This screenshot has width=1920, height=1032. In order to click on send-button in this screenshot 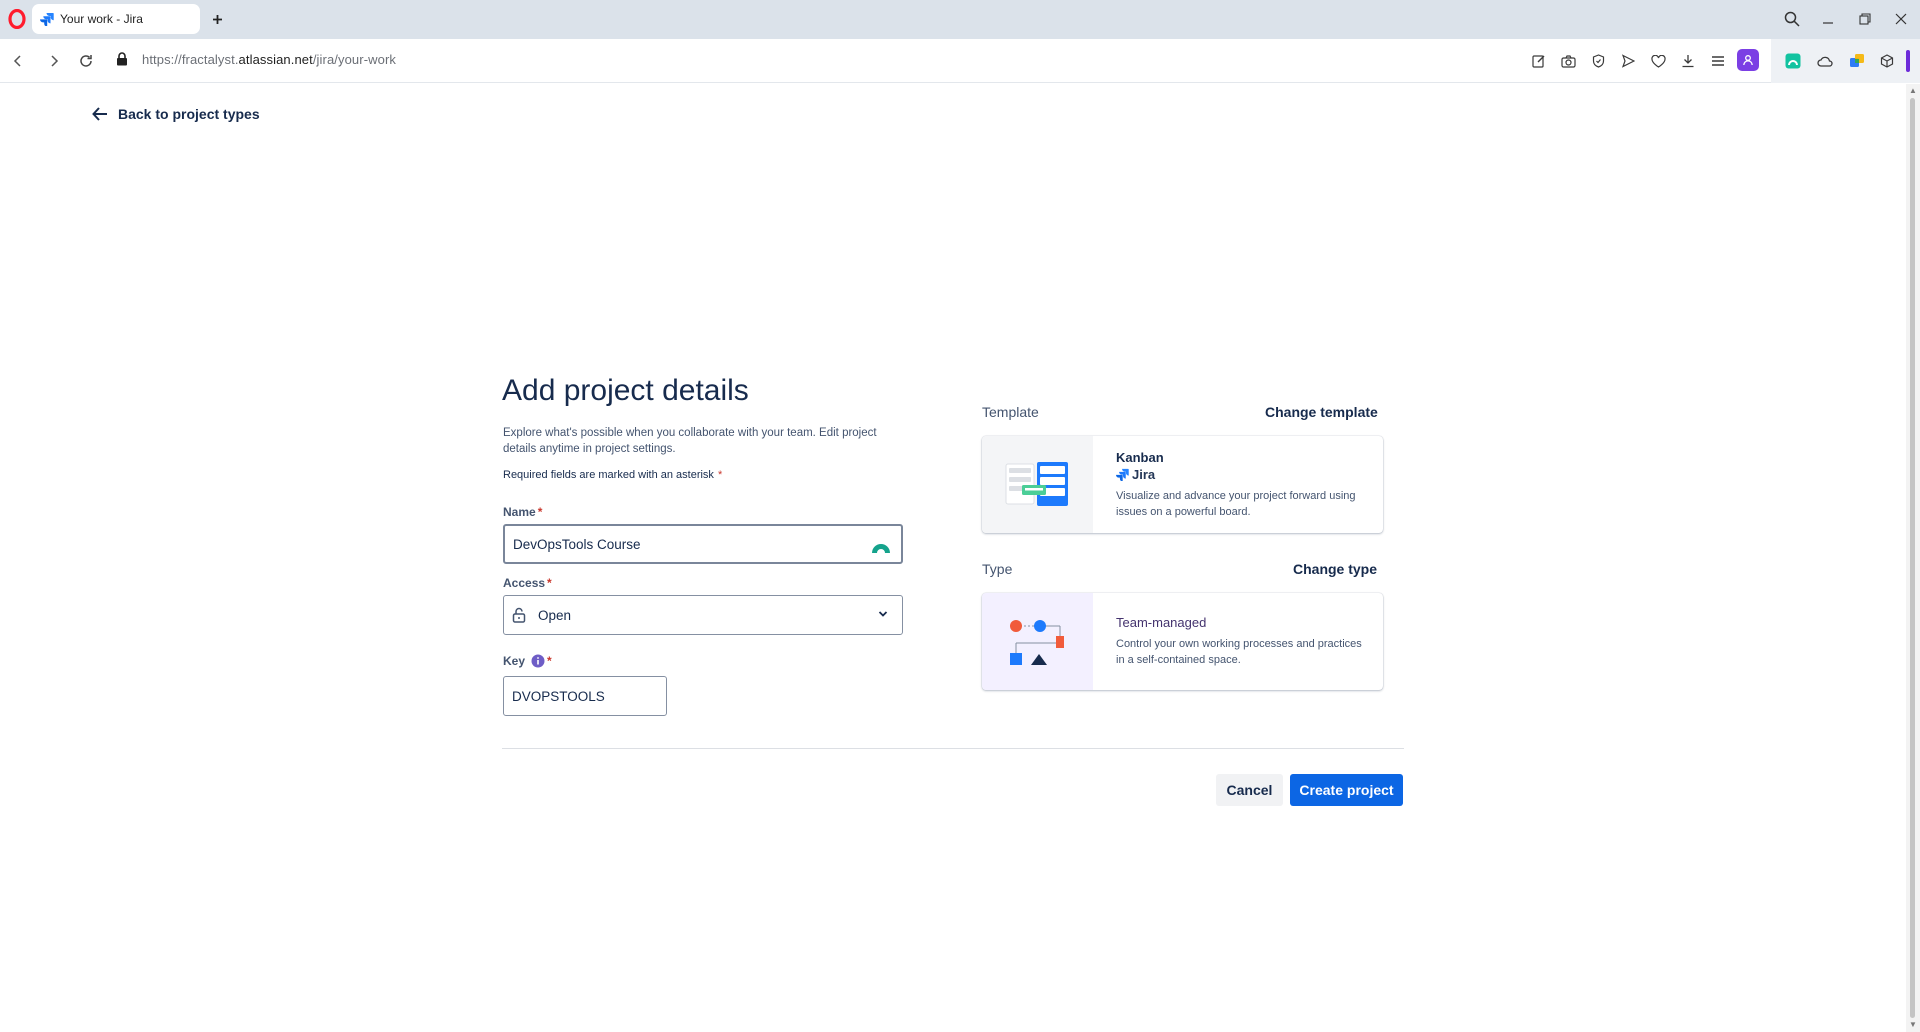, I will do `click(1628, 61)`.